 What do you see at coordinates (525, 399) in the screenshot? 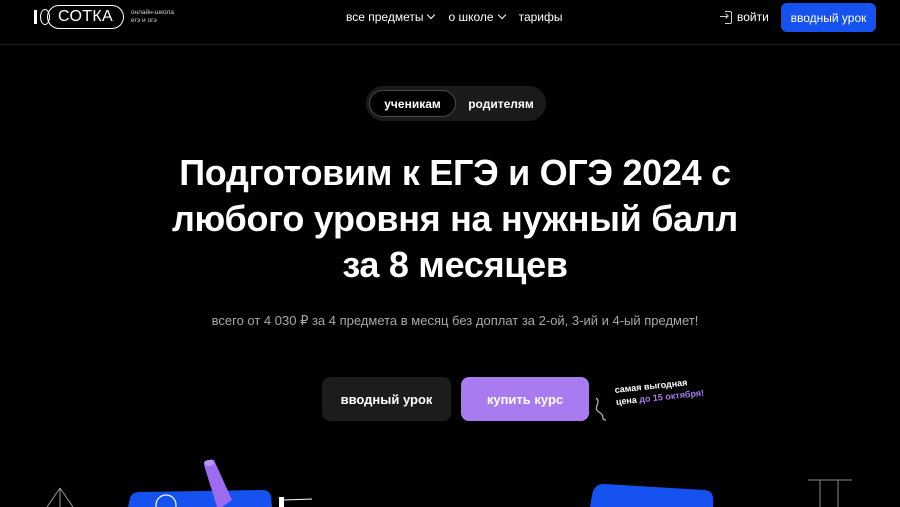
I see `buy-course-button: купить курс` at bounding box center [525, 399].